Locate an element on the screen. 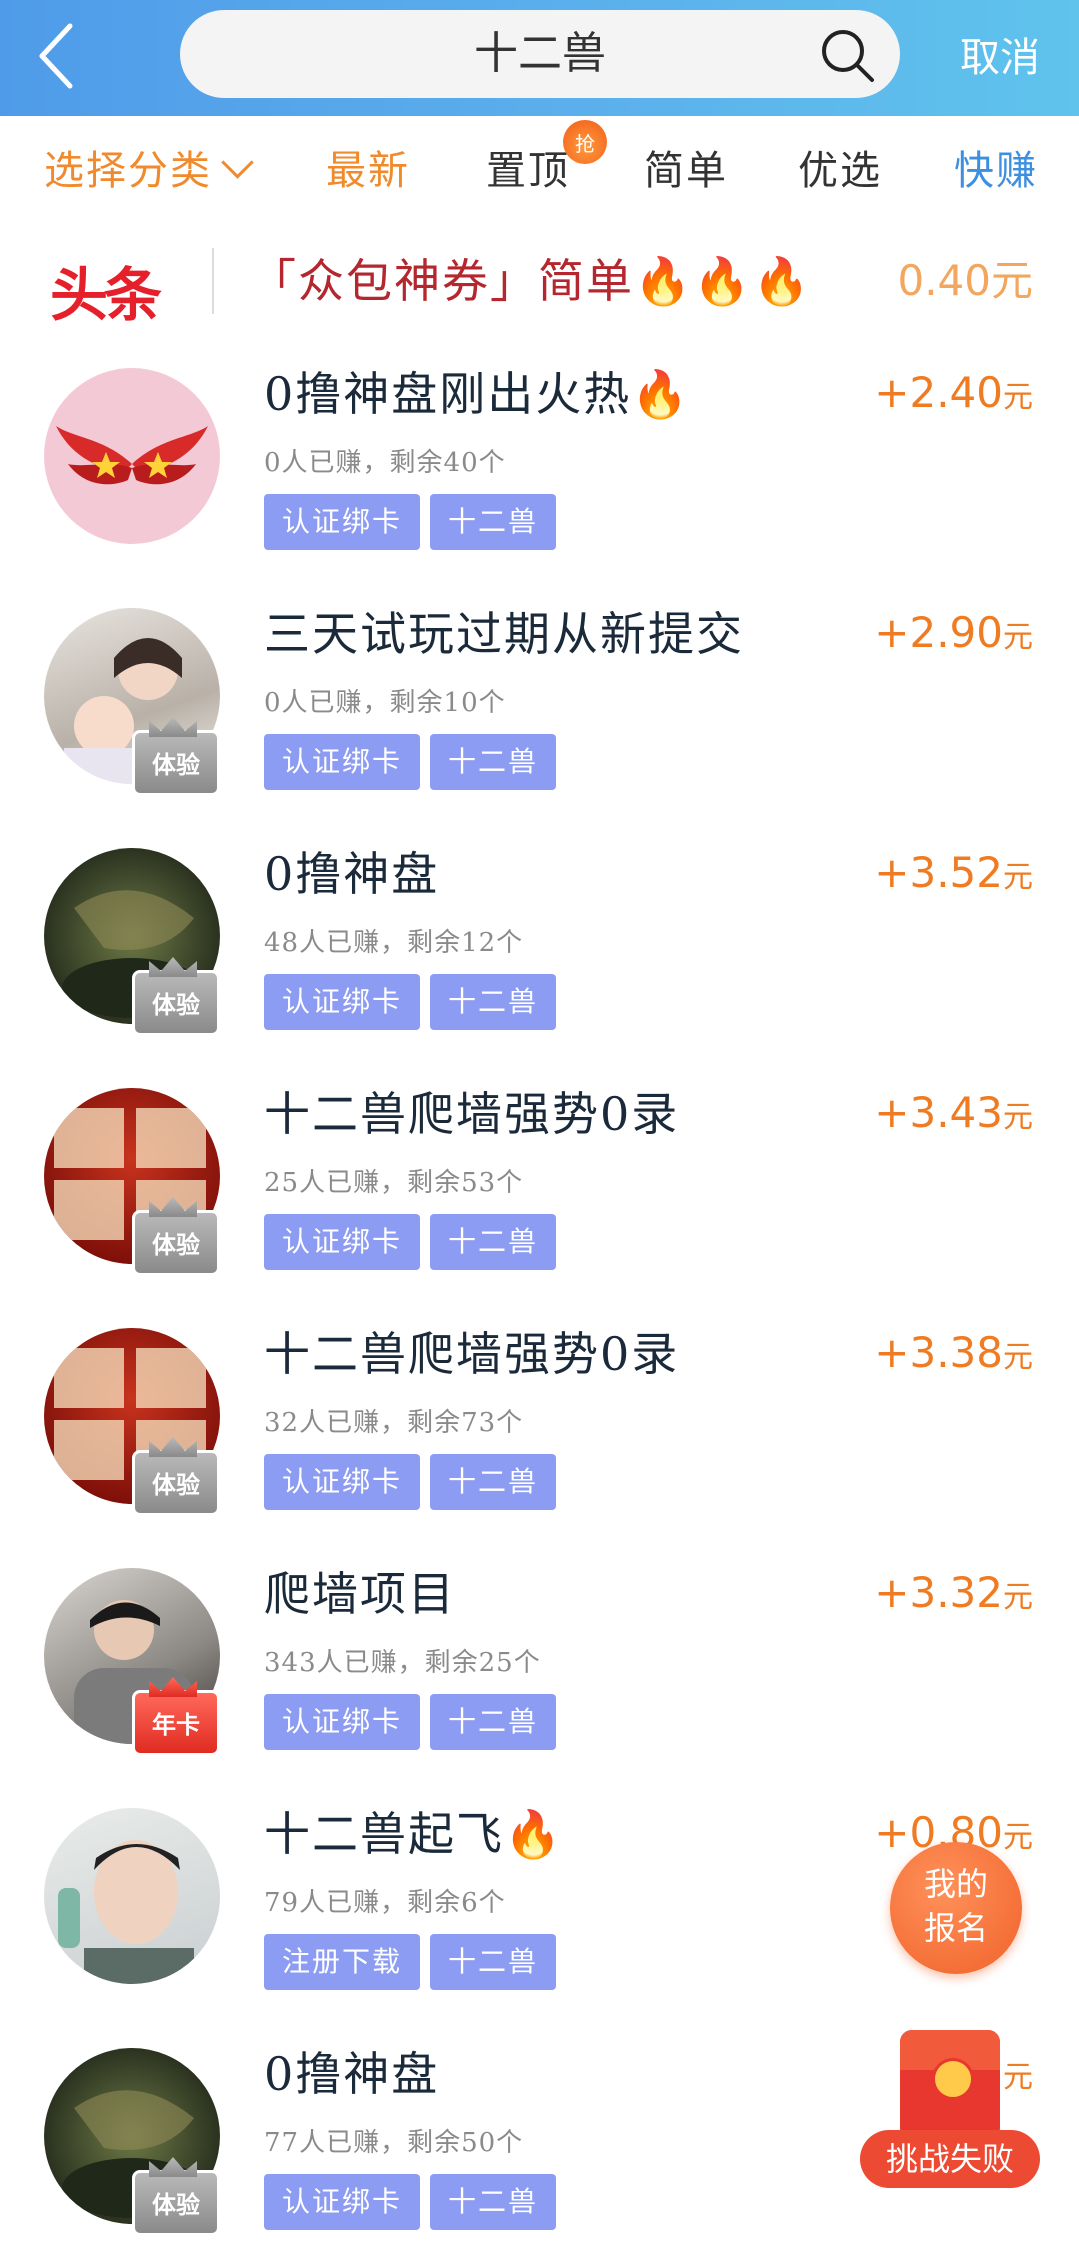 The height and width of the screenshot is (2260, 1079). challenge-label: 挑战失败 is located at coordinates (950, 2159).